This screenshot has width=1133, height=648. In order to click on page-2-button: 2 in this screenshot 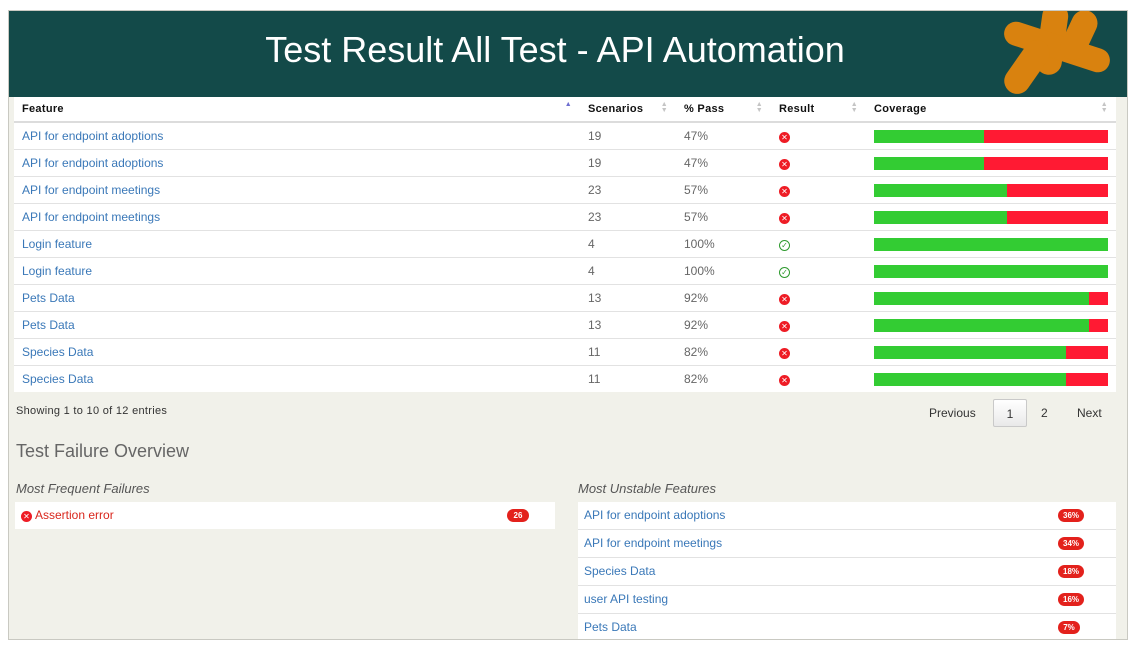, I will do `click(1044, 413)`.